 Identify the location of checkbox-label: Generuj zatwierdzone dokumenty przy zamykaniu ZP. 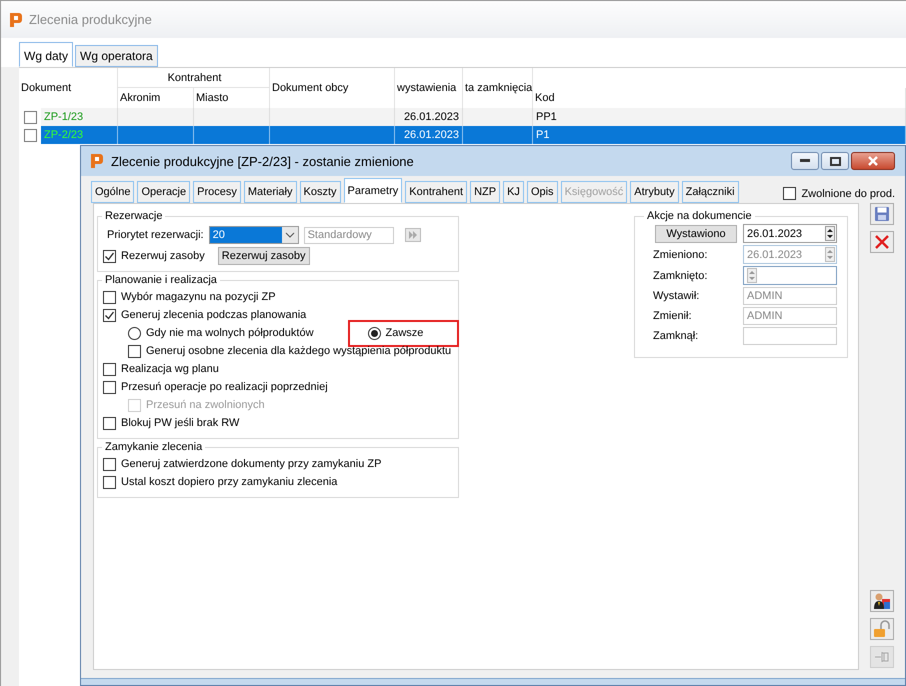
(251, 464).